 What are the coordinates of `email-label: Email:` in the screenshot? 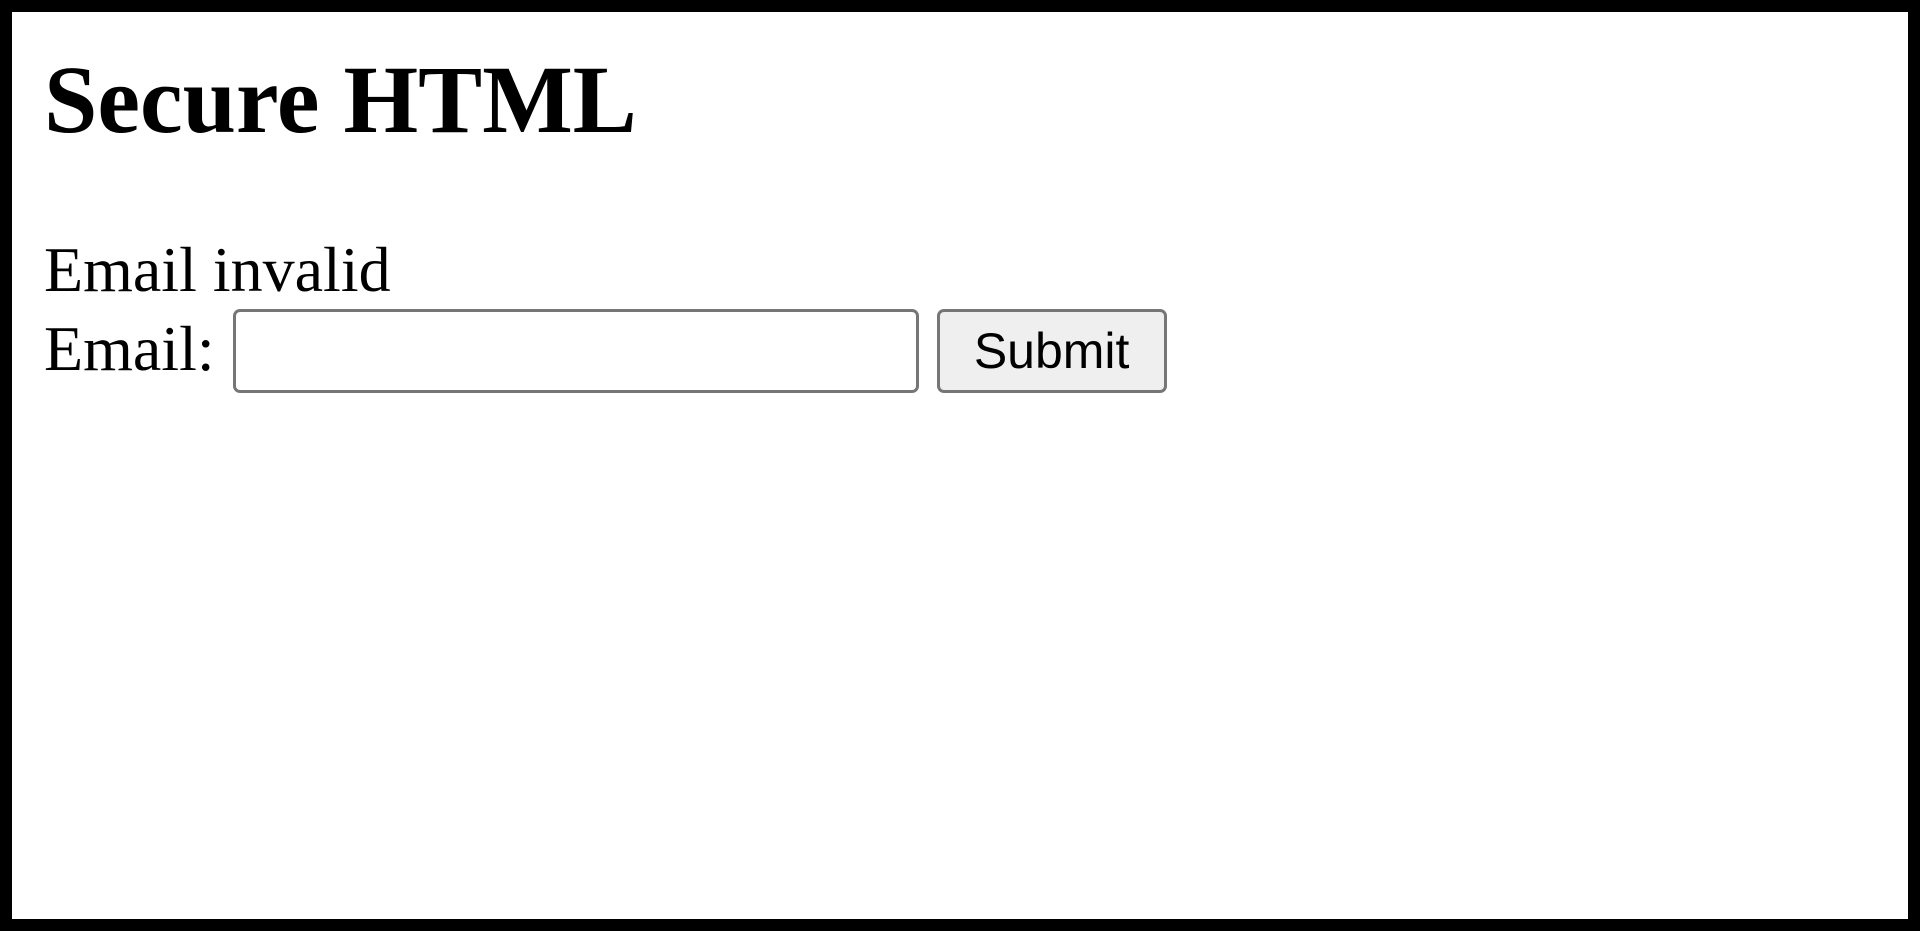 It's located at (129, 348).